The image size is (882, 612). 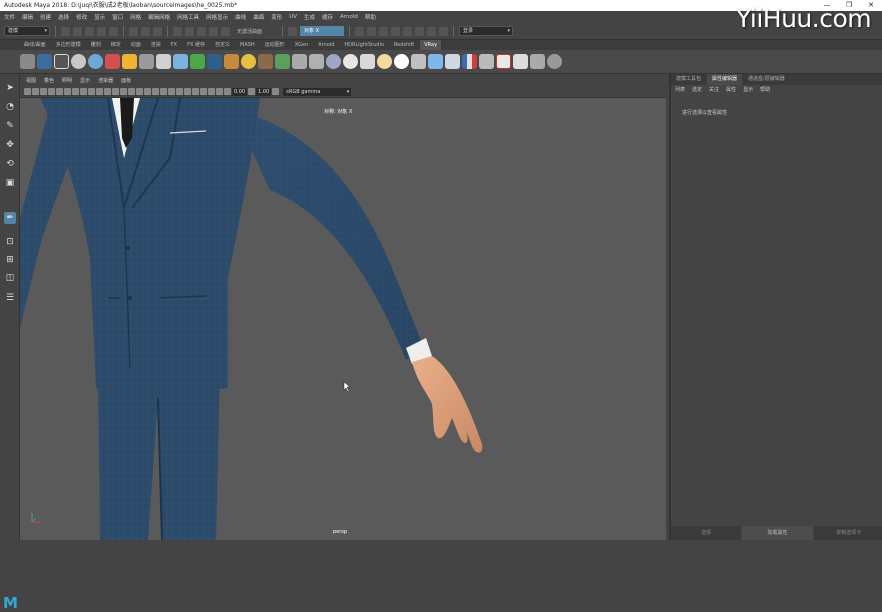 I want to click on undo-icon, so click(x=101, y=31).